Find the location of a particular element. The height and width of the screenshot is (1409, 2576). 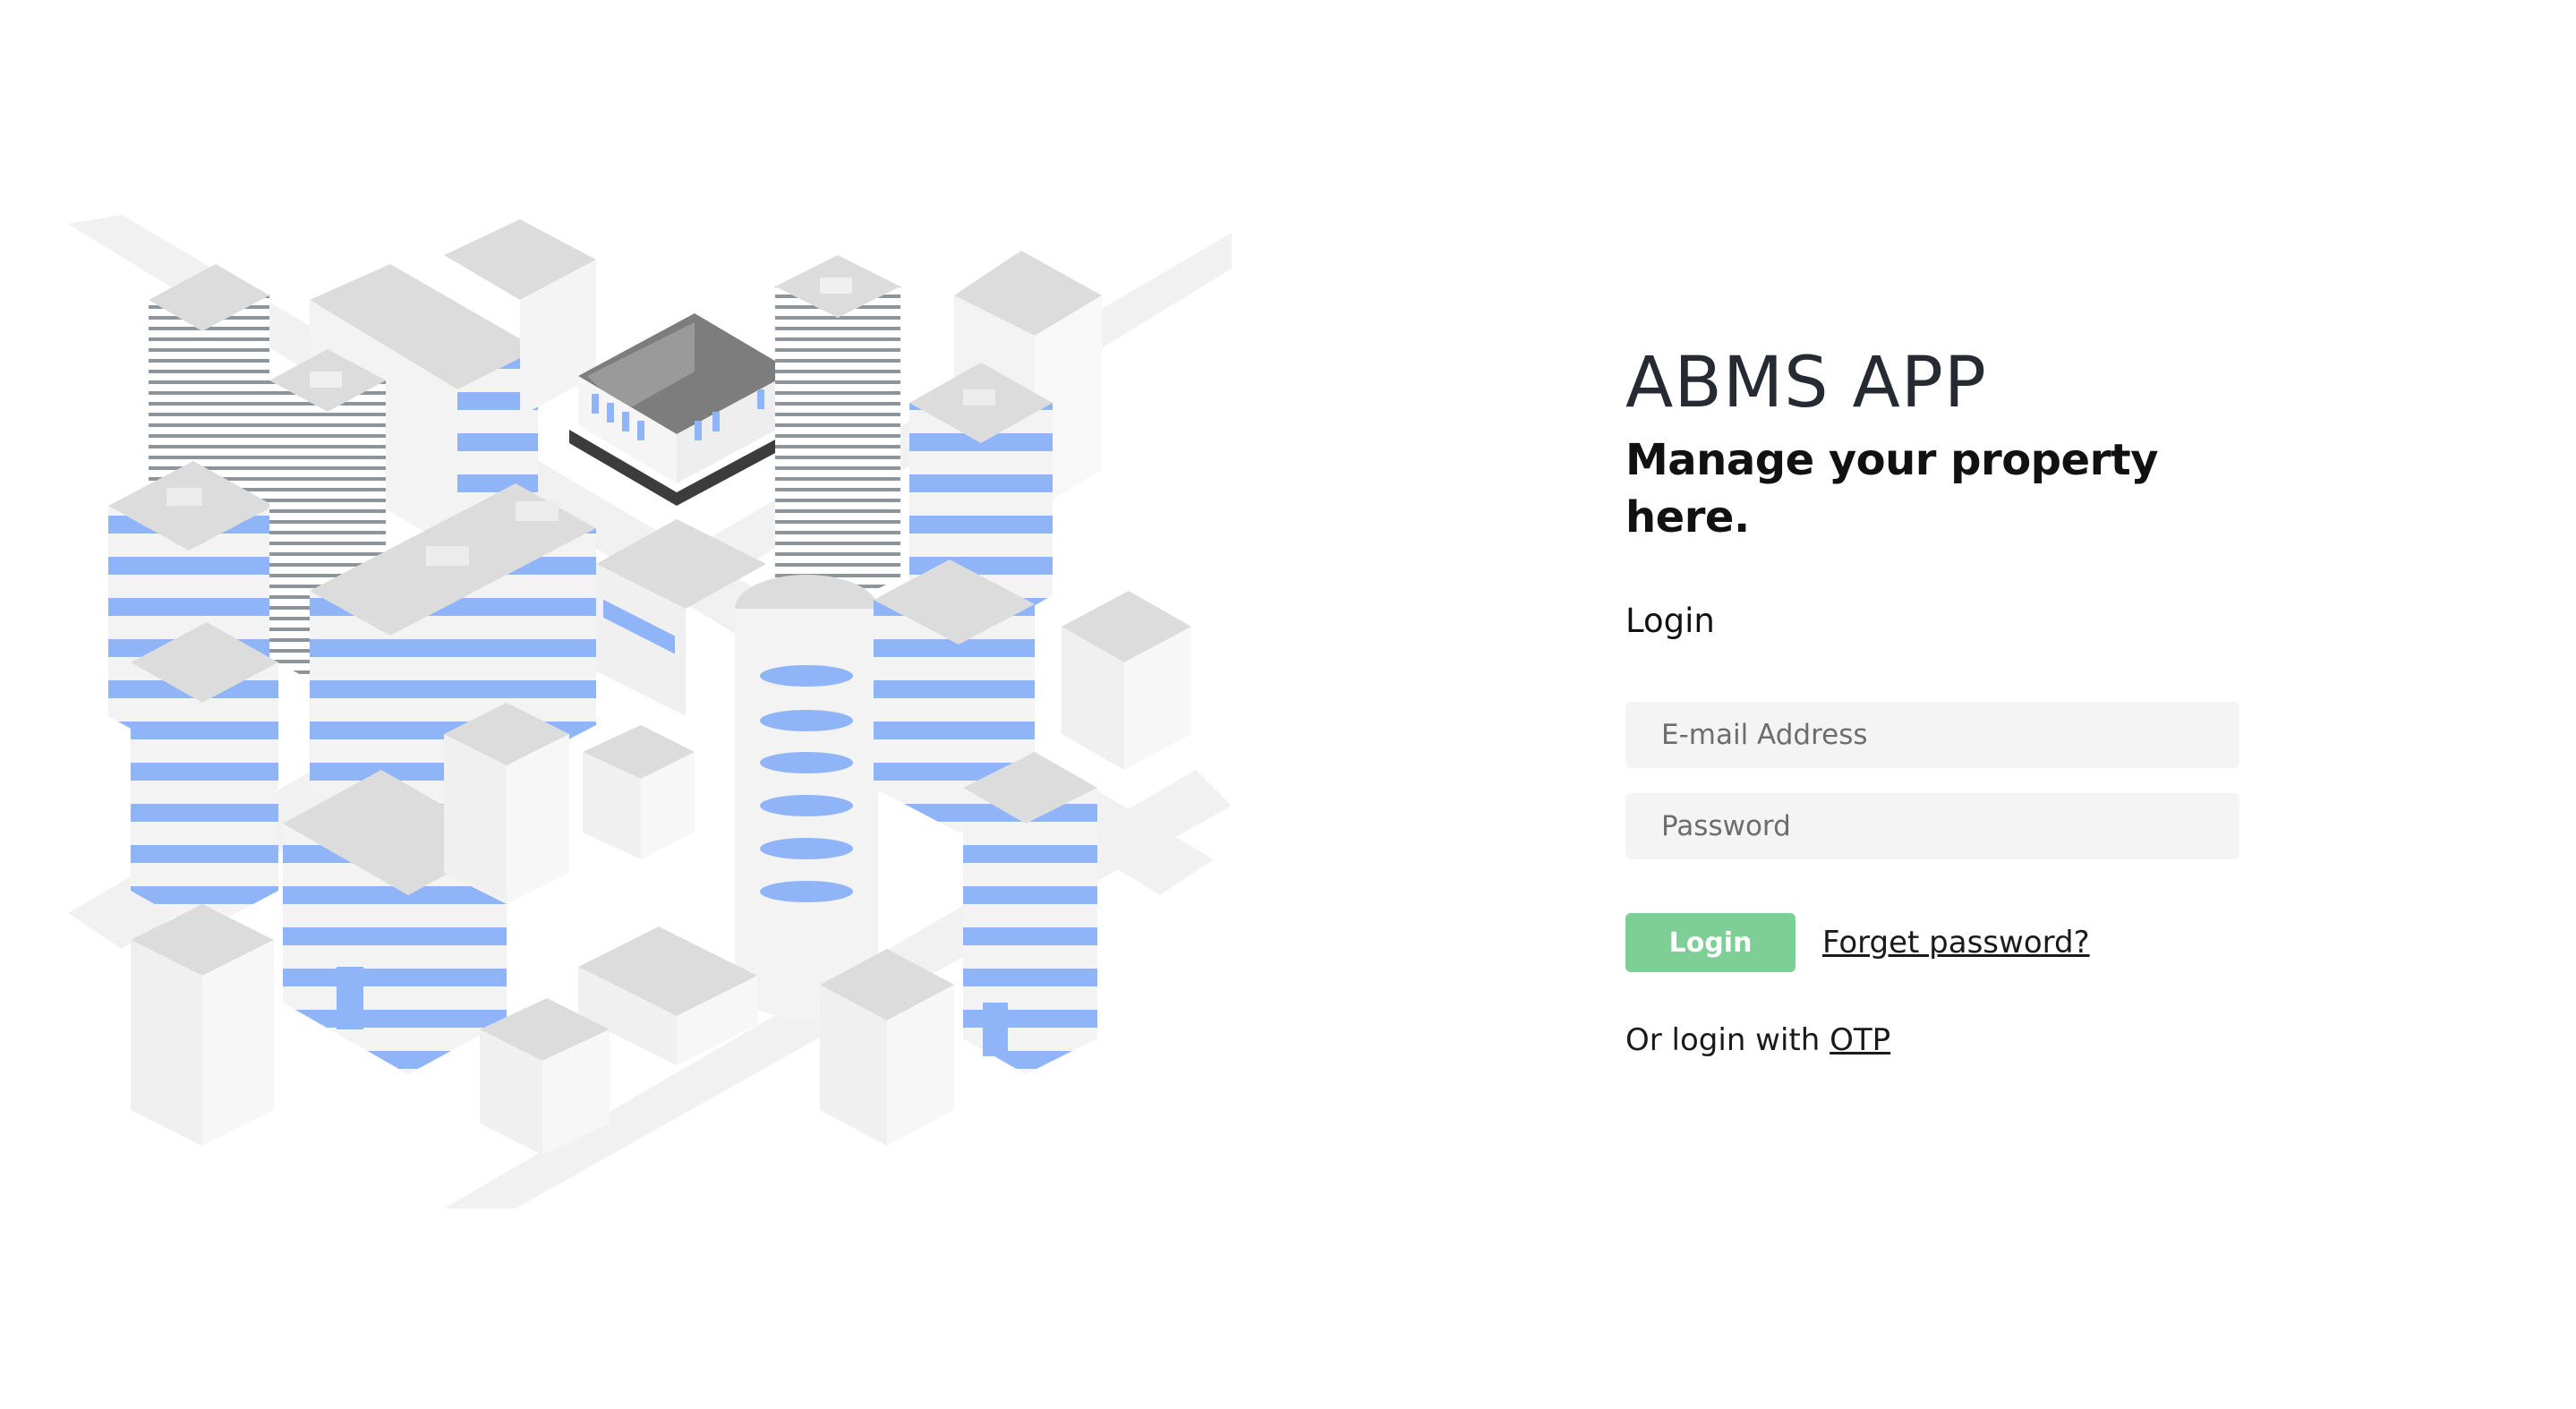

login-button: Login is located at coordinates (1710, 943).